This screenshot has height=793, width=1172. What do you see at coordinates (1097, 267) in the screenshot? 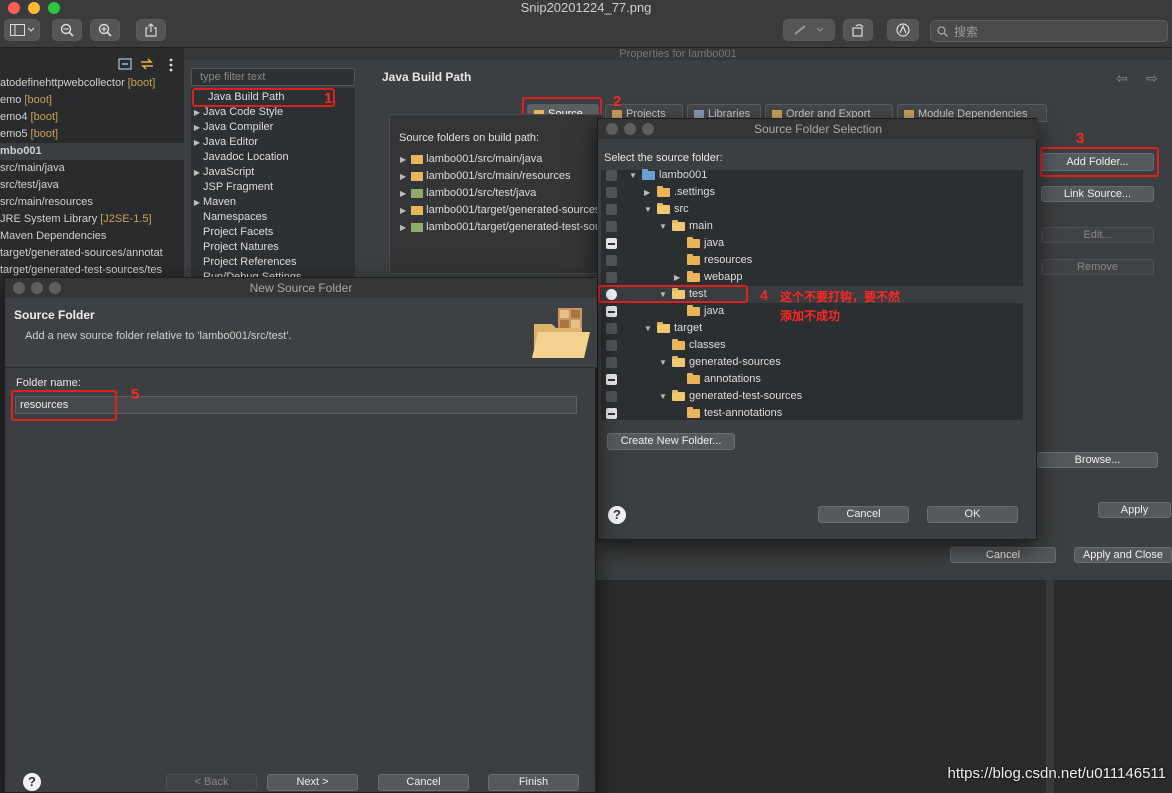
I see `remove-button: Remove` at bounding box center [1097, 267].